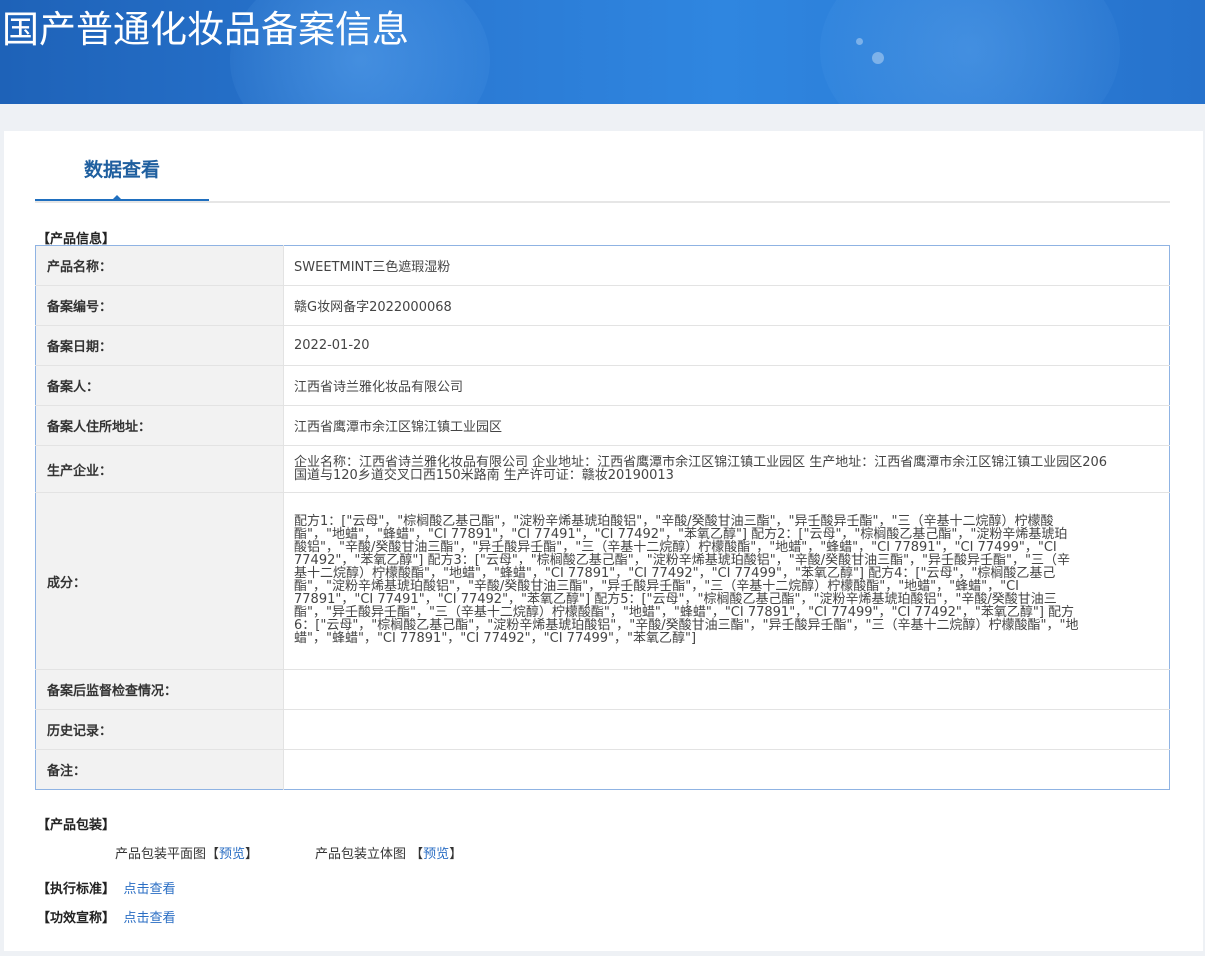 The width and height of the screenshot is (1205, 956). Describe the element at coordinates (726, 305) in the screenshot. I see `row-value: 赣G妆网备字2022000068` at that location.